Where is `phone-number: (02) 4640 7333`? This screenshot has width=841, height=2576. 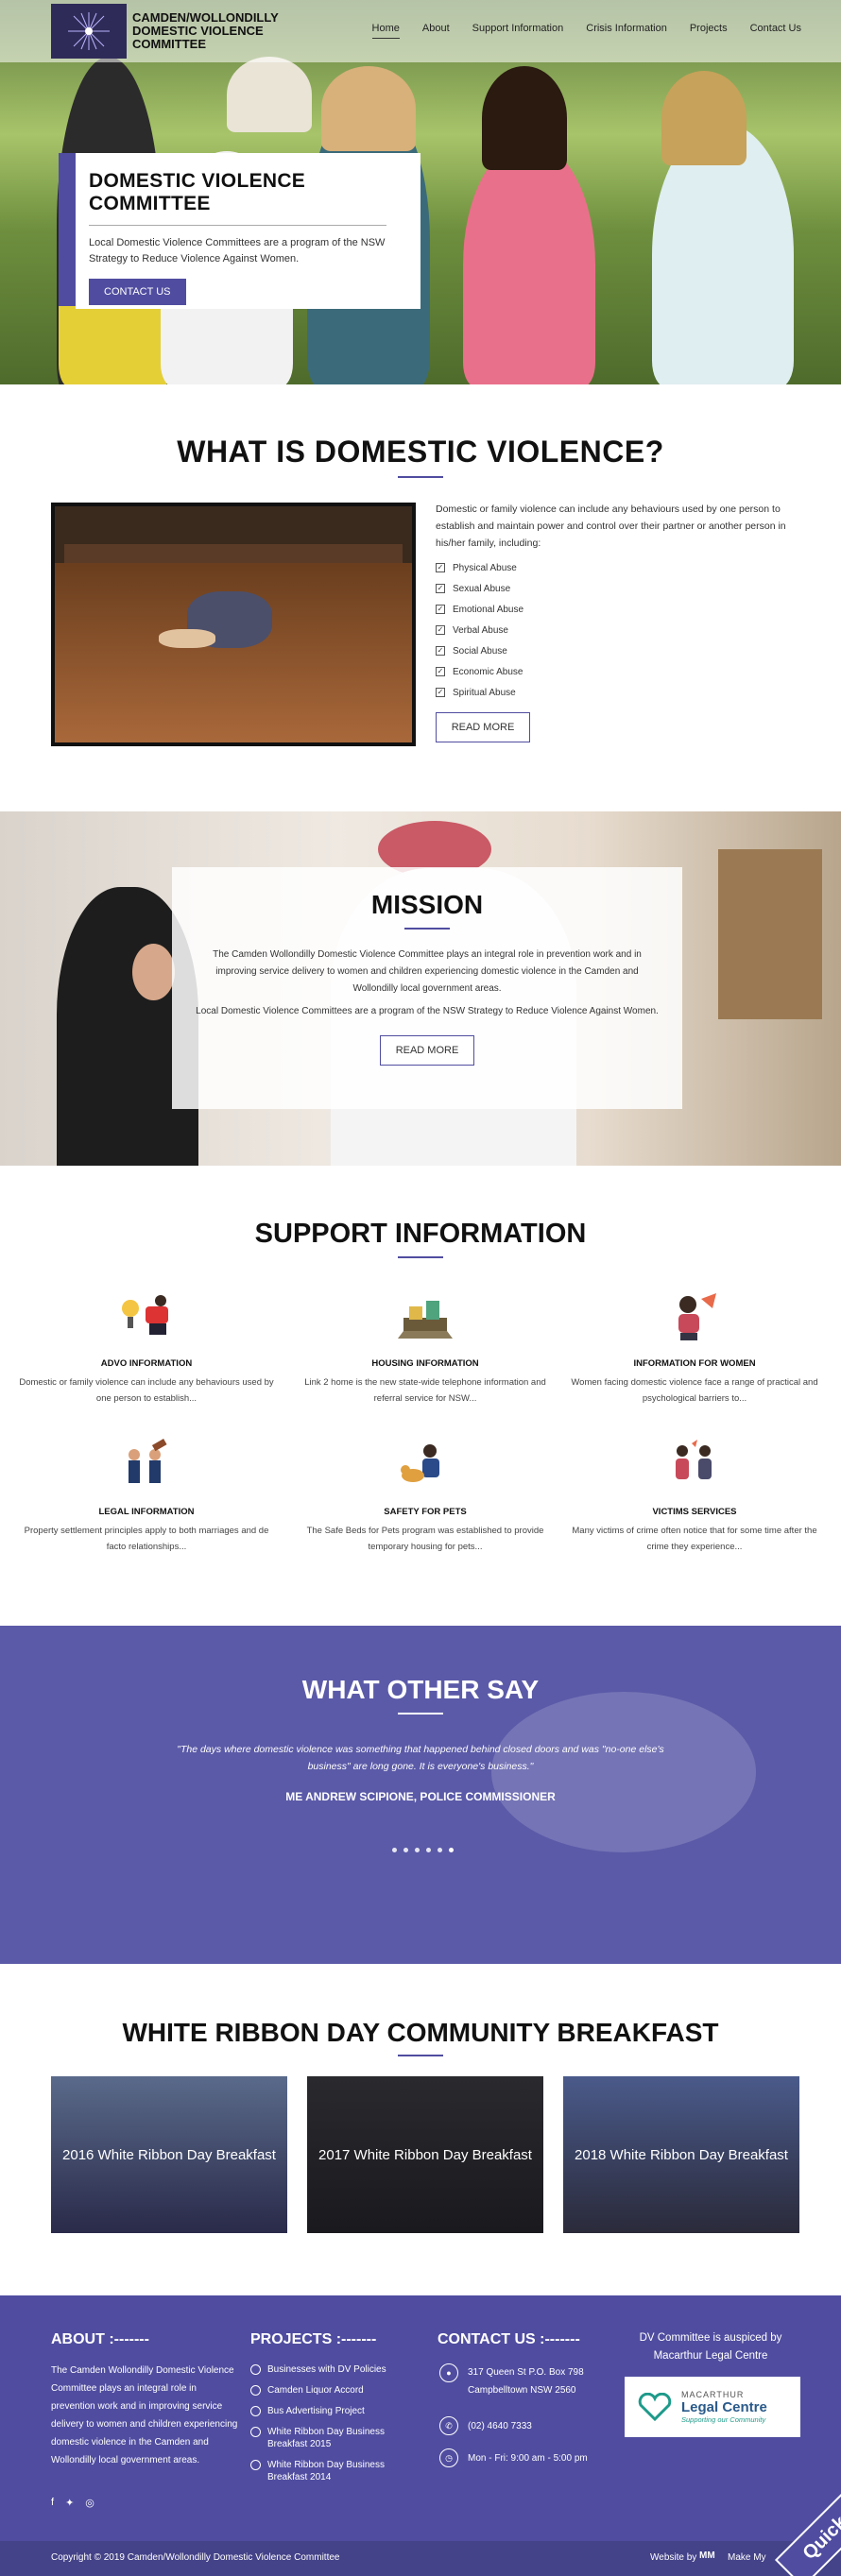
phone-number: (02) 4640 7333 is located at coordinates (500, 2426).